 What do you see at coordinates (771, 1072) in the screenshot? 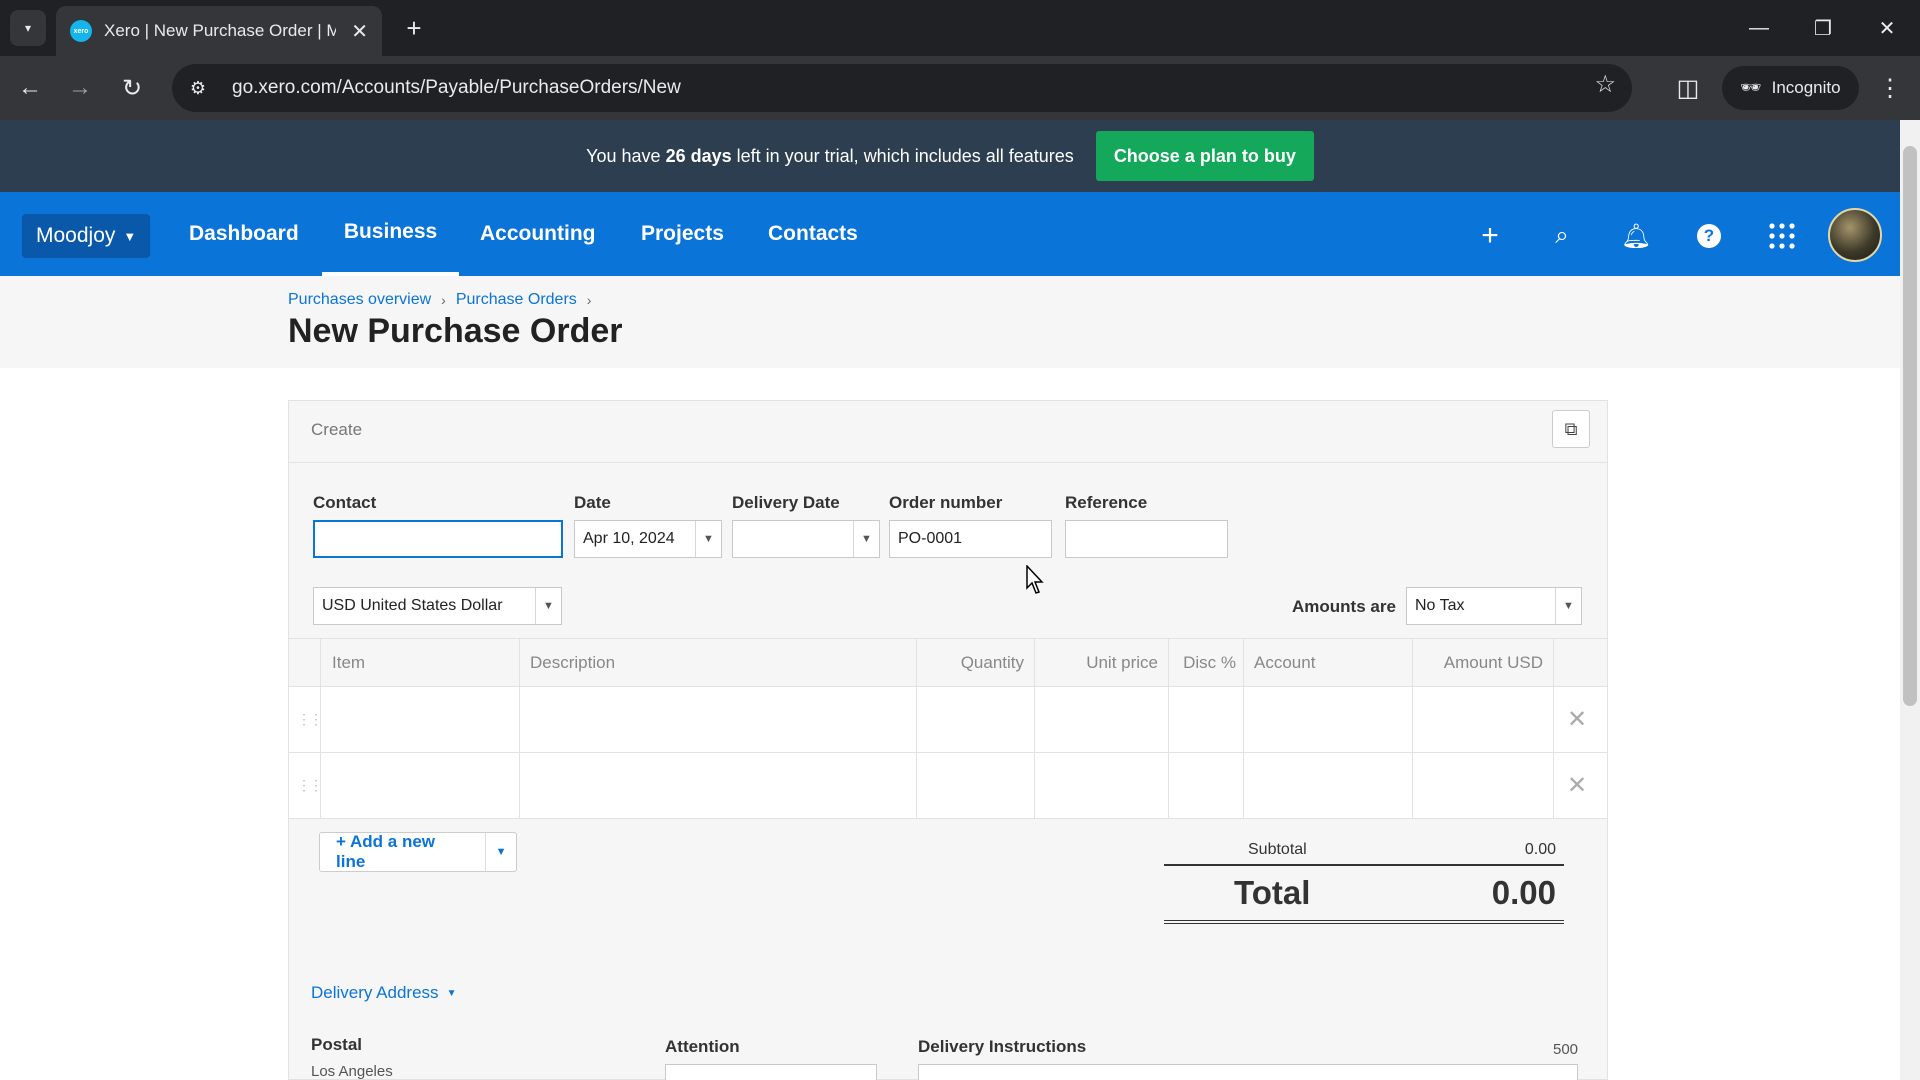
I see `attention-input` at bounding box center [771, 1072].